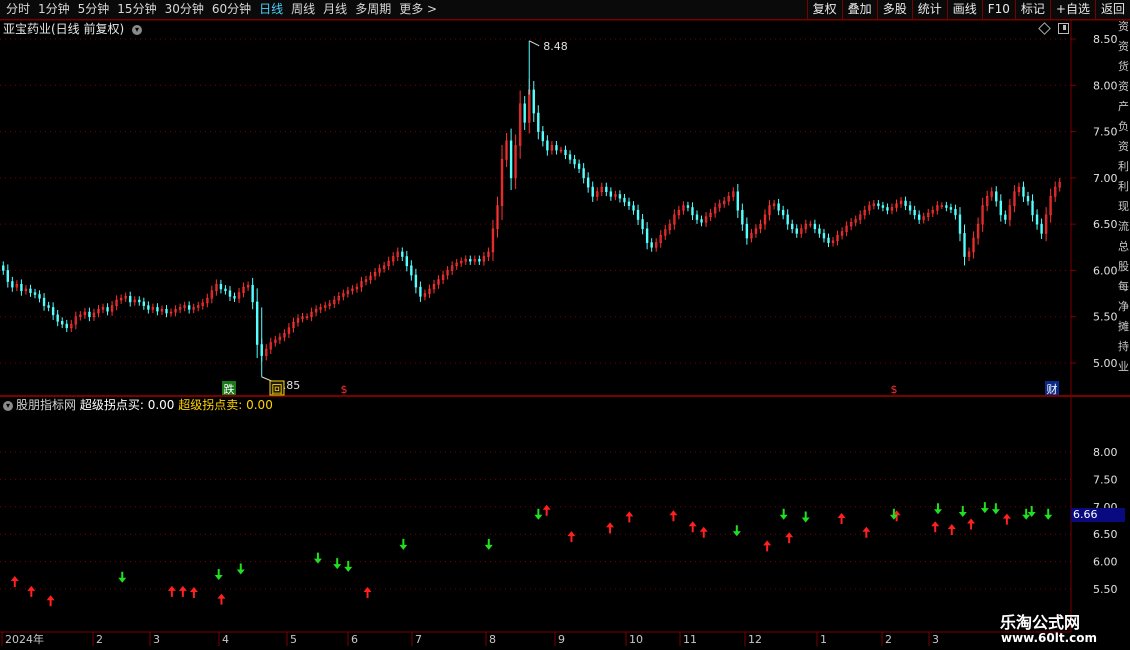 The height and width of the screenshot is (650, 1130). I want to click on stock-title: 亚宝药业(日线 前复权), so click(63, 29).